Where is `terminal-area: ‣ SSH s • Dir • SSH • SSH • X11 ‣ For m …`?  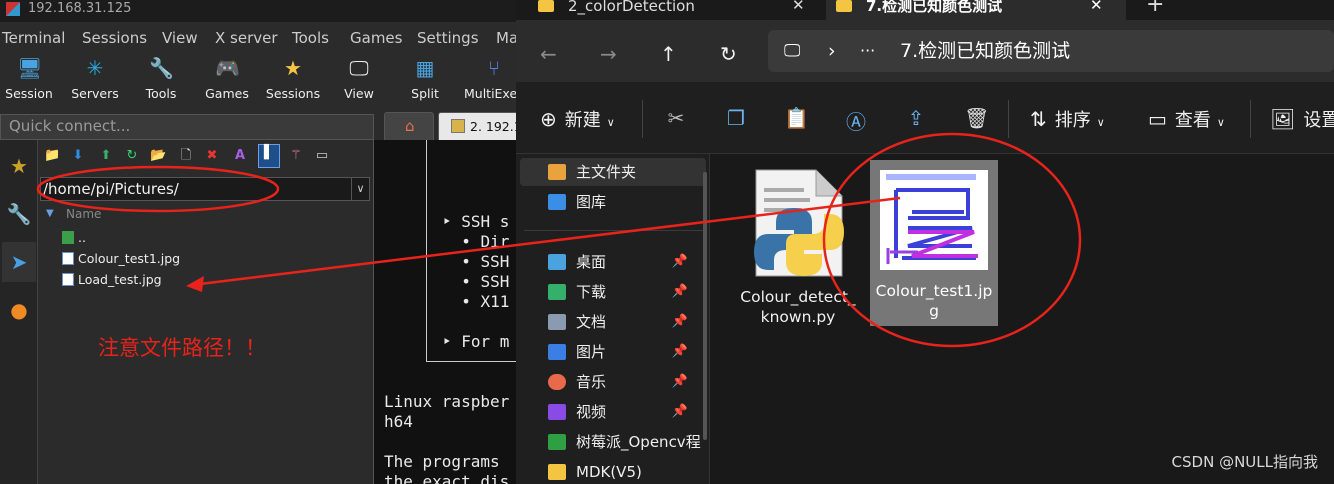 terminal-area: ‣ SSH s • Dir • SSH • SSH • X11 ‣ For m … is located at coordinates (445, 312).